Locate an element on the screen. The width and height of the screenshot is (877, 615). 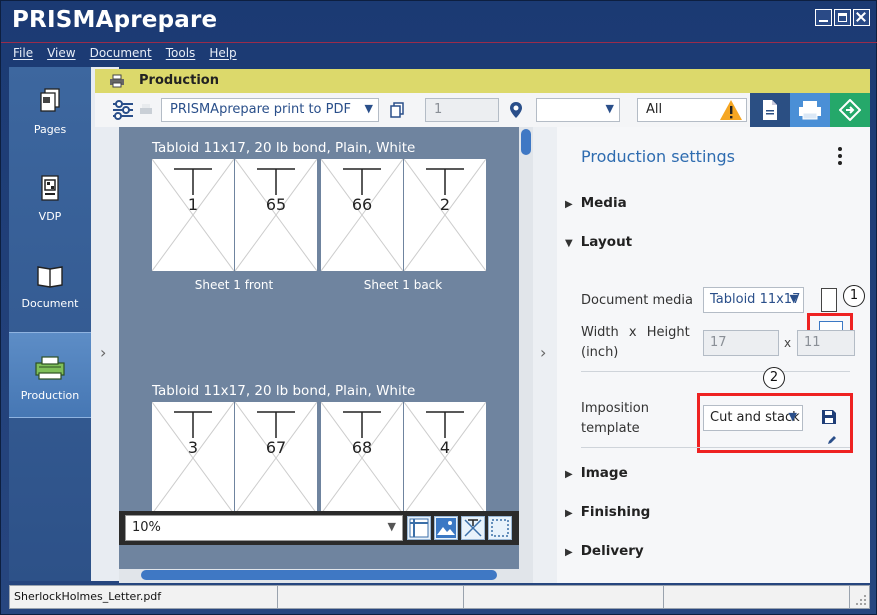
settings-expand-strip: › is located at coordinates (545, 355).